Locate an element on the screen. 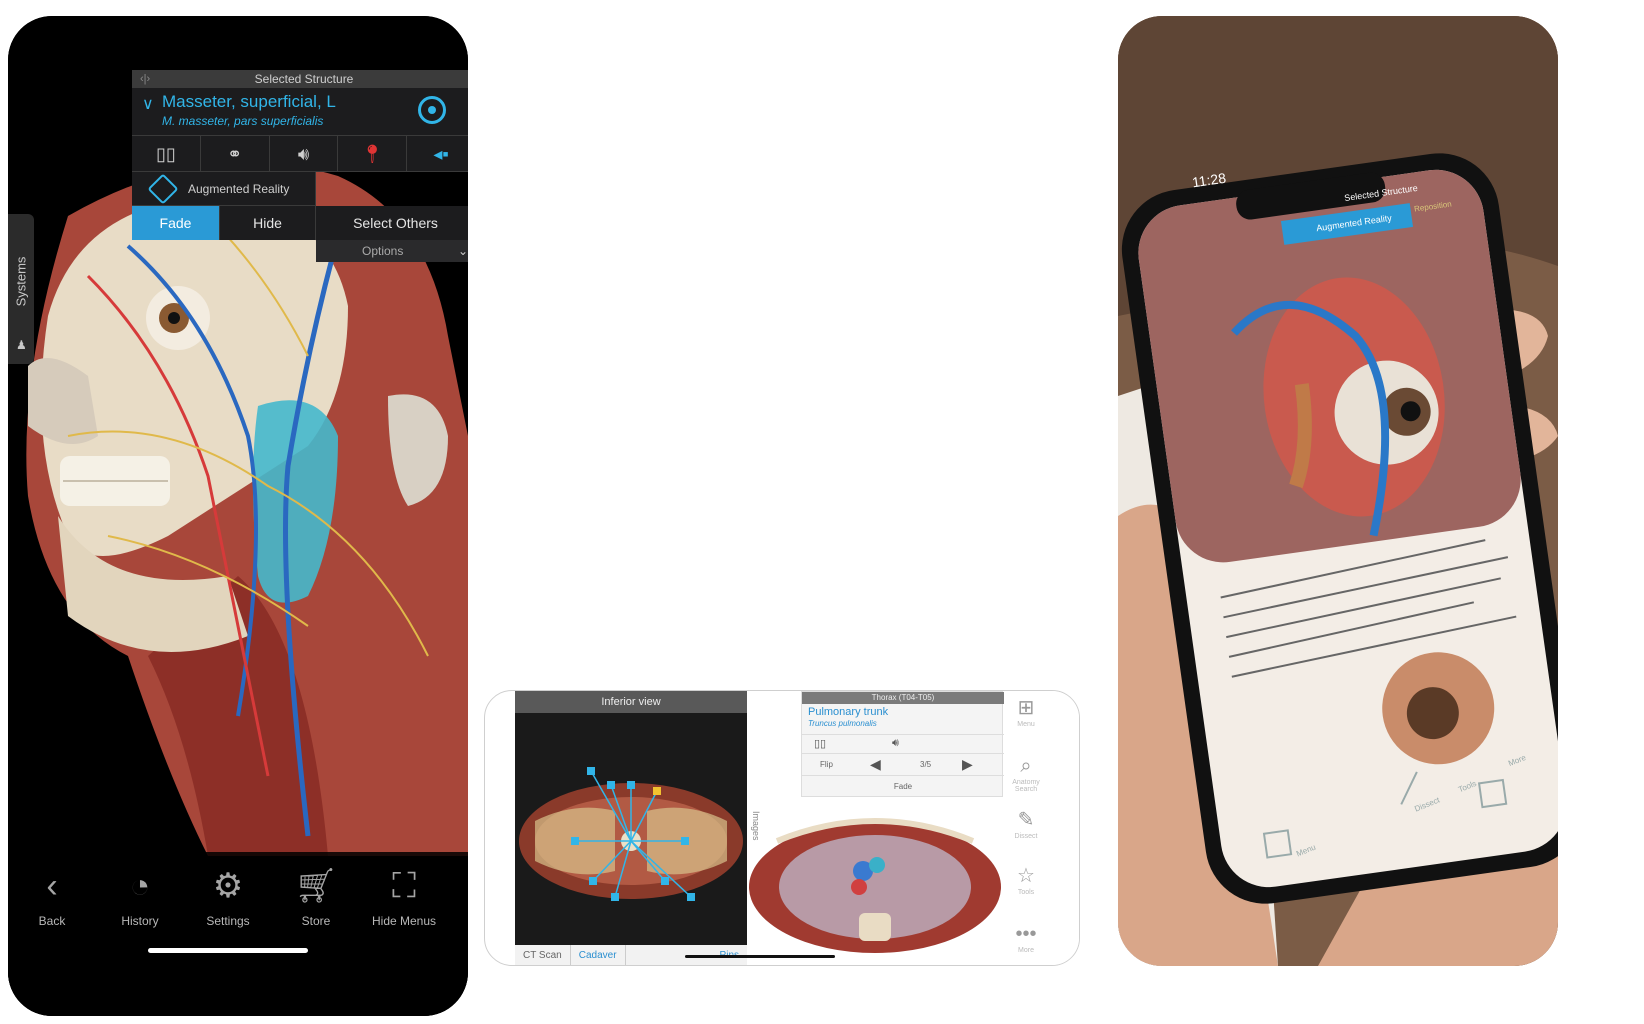 The height and width of the screenshot is (1024, 1644). gear-icon: ⚙ is located at coordinates (228, 886).